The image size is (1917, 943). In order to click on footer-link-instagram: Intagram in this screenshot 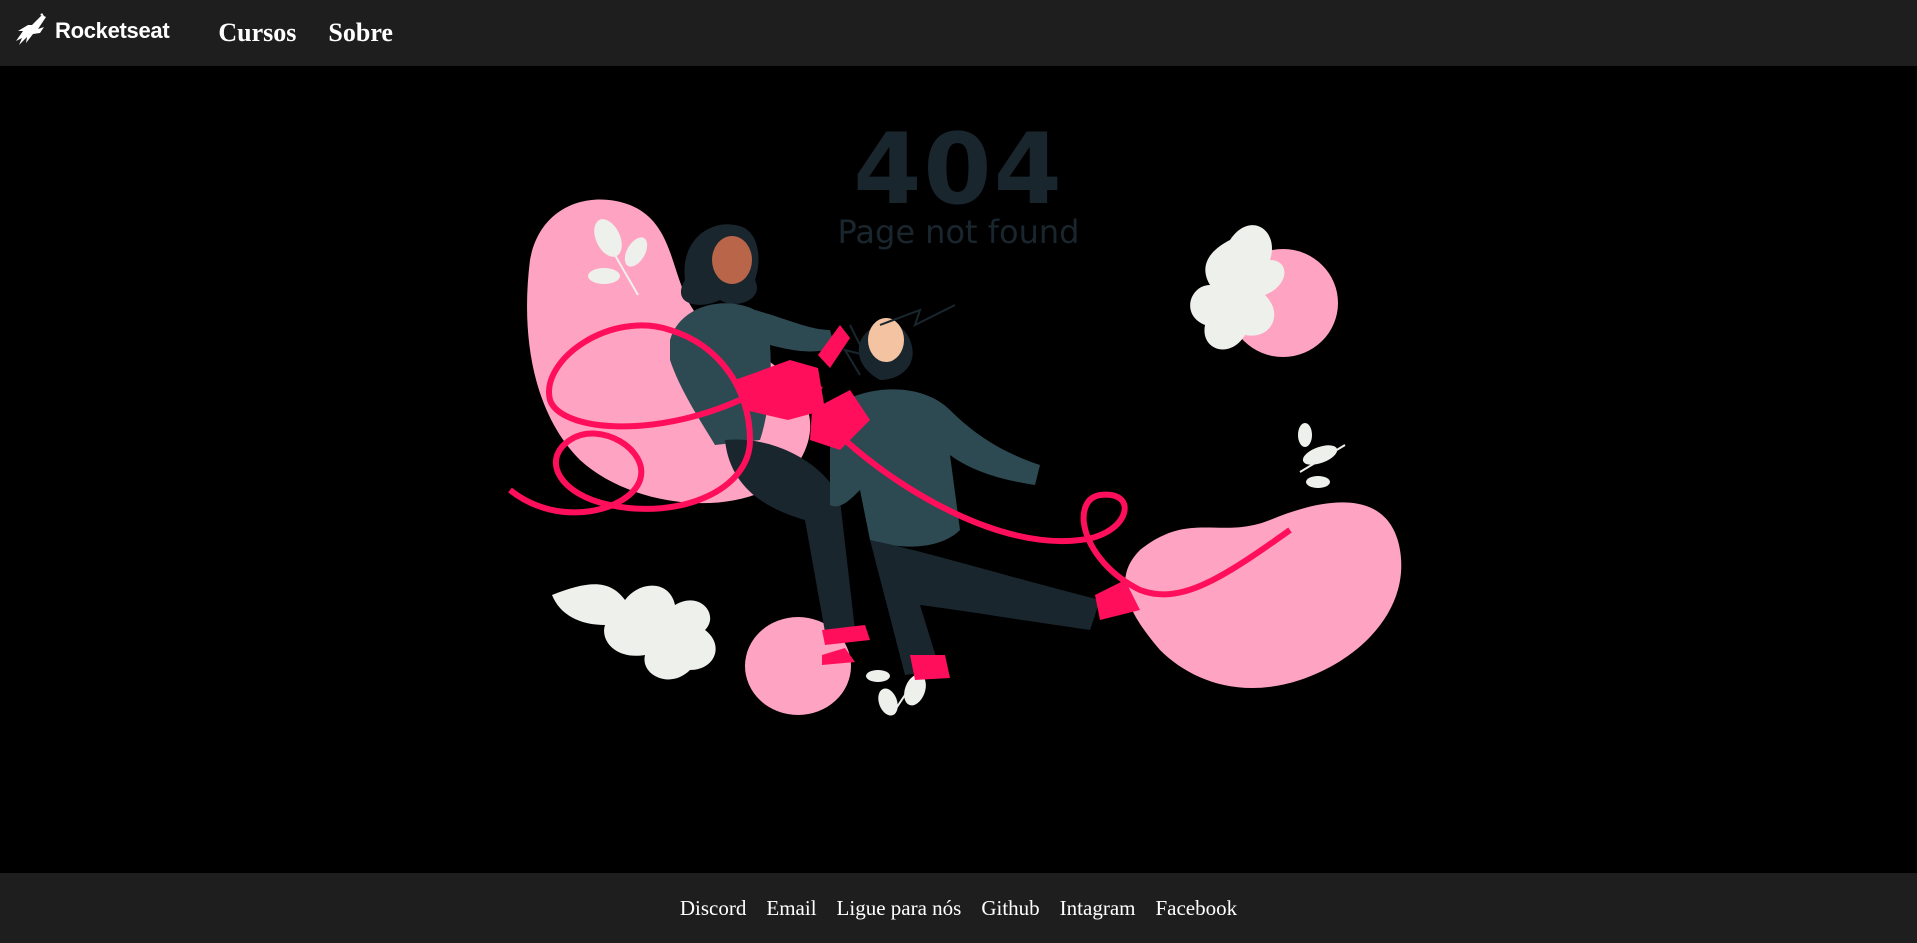, I will do `click(1098, 908)`.